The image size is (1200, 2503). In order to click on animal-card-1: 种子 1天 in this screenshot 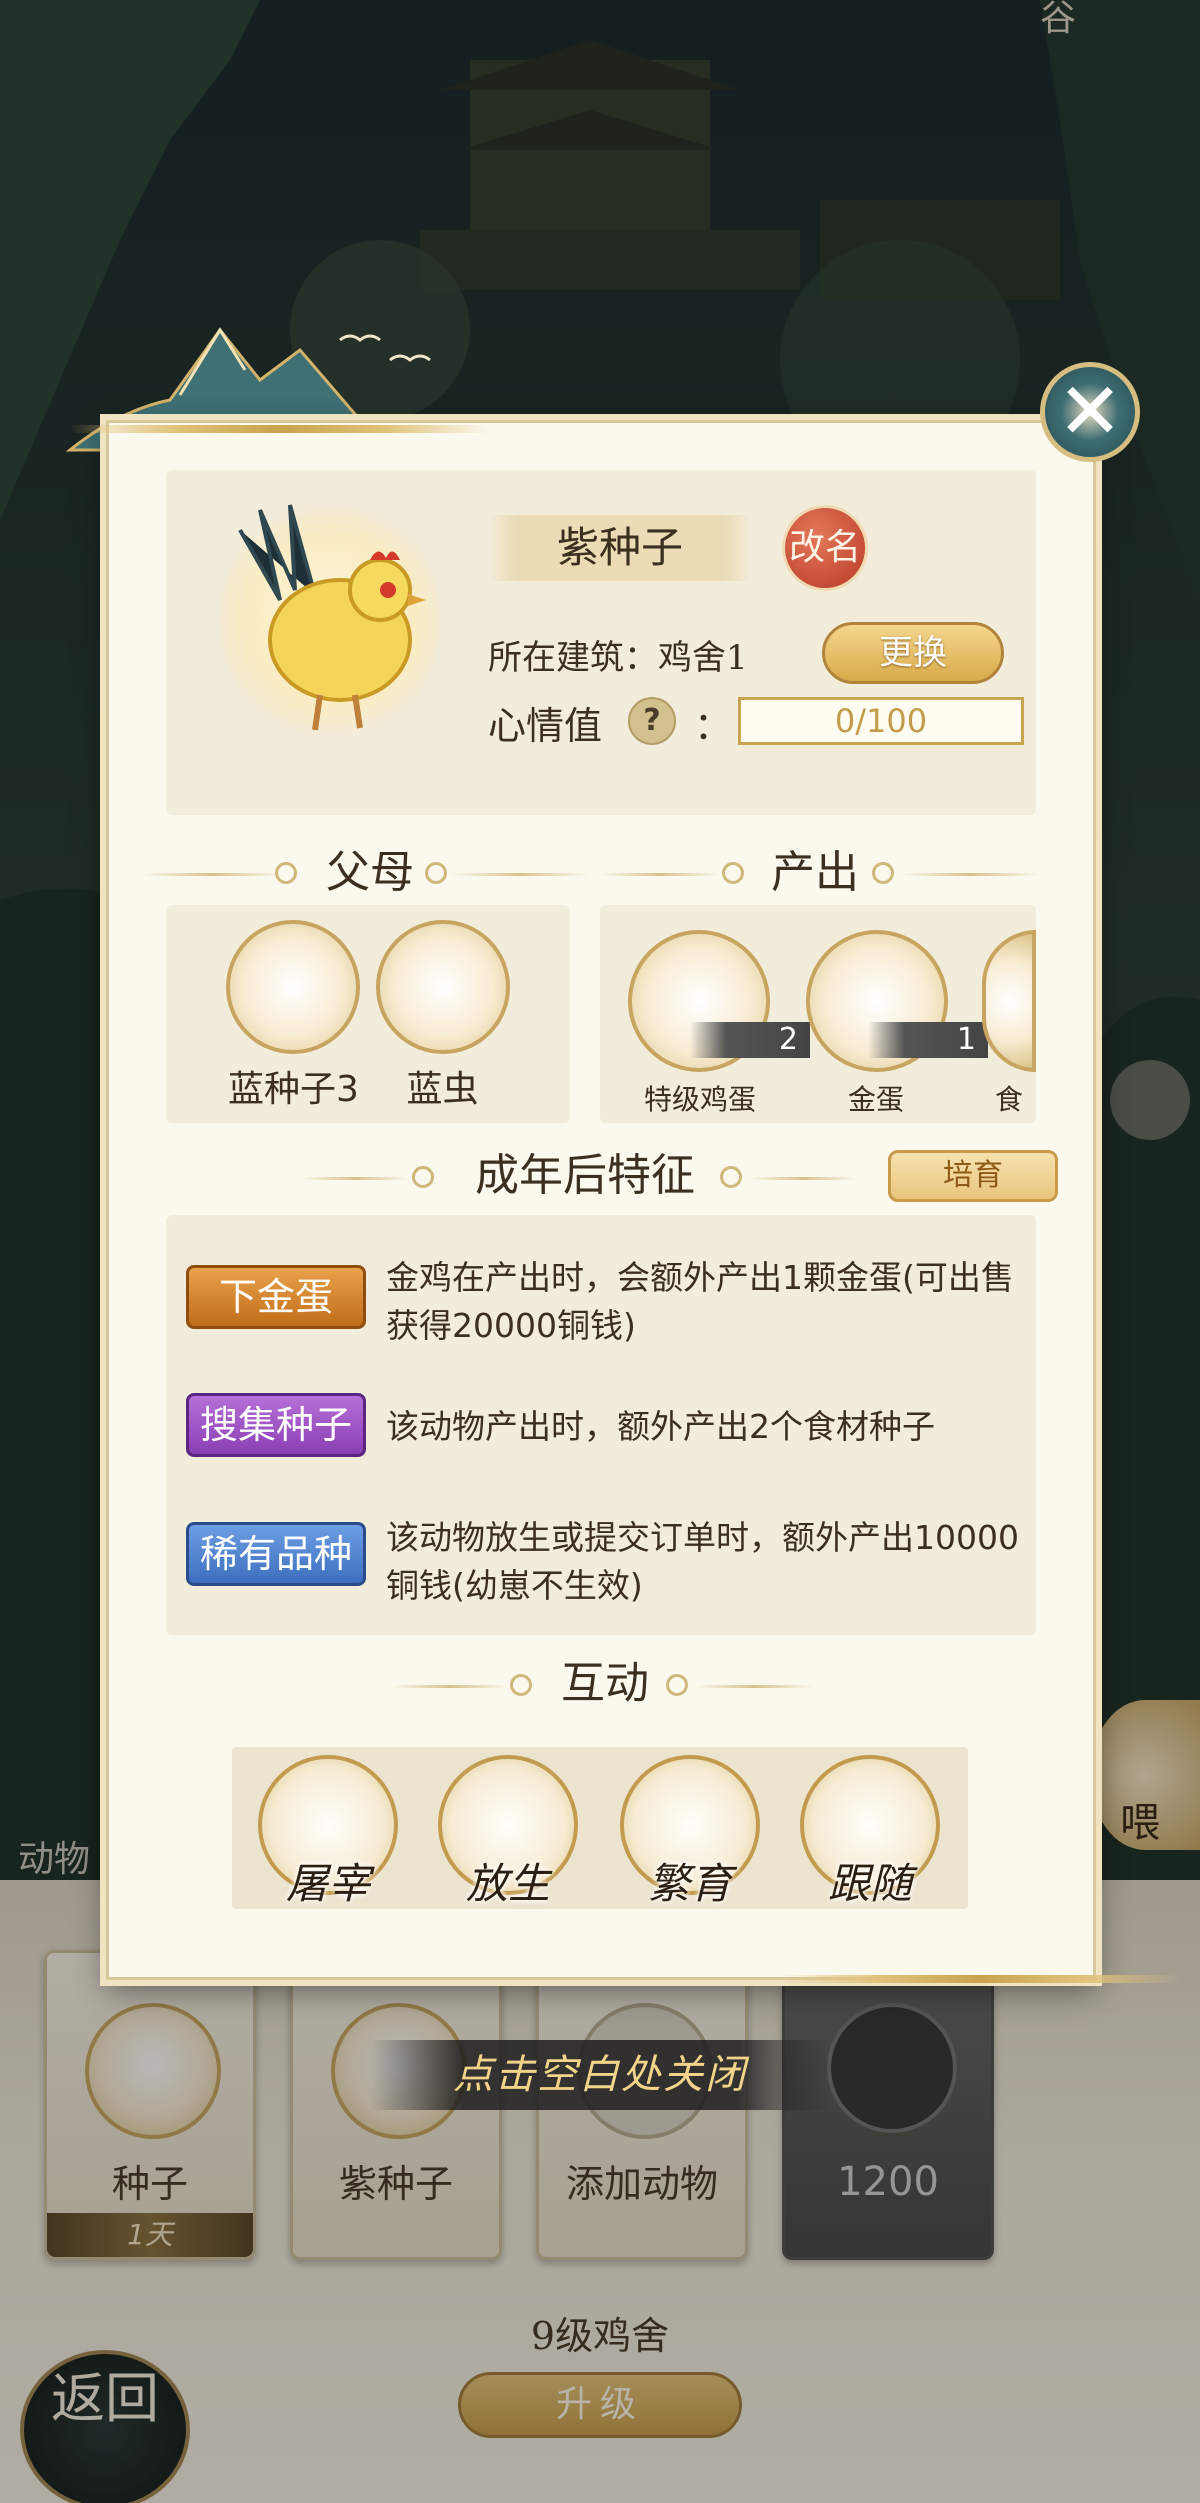, I will do `click(150, 2105)`.